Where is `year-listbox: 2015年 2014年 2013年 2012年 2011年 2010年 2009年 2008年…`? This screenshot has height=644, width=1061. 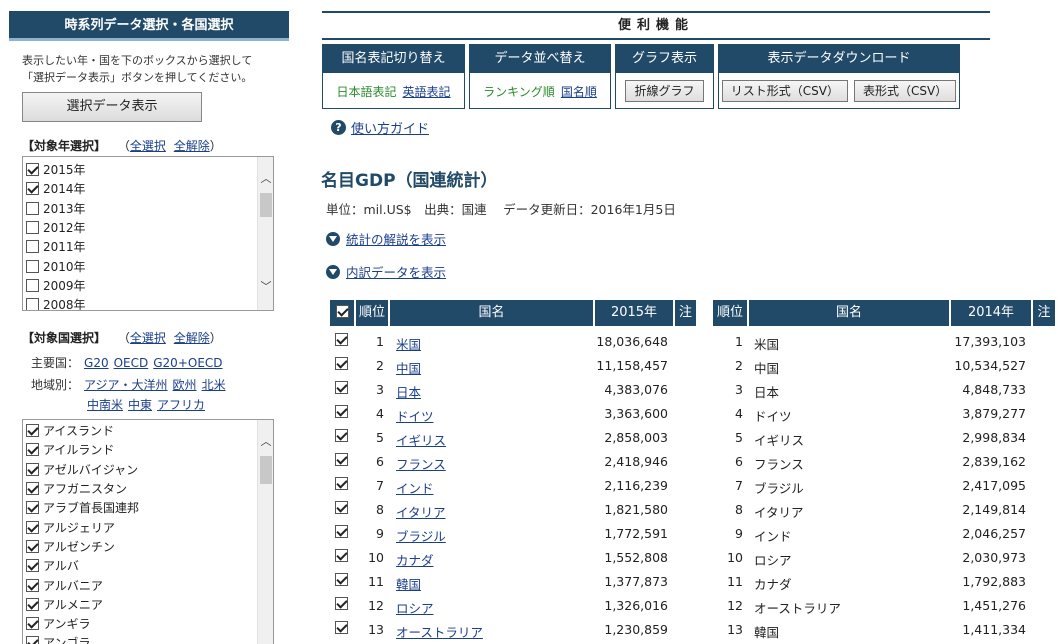 year-listbox: 2015年 2014年 2013年 2012年 2011年 2010年 2009年 2008年… is located at coordinates (148, 233).